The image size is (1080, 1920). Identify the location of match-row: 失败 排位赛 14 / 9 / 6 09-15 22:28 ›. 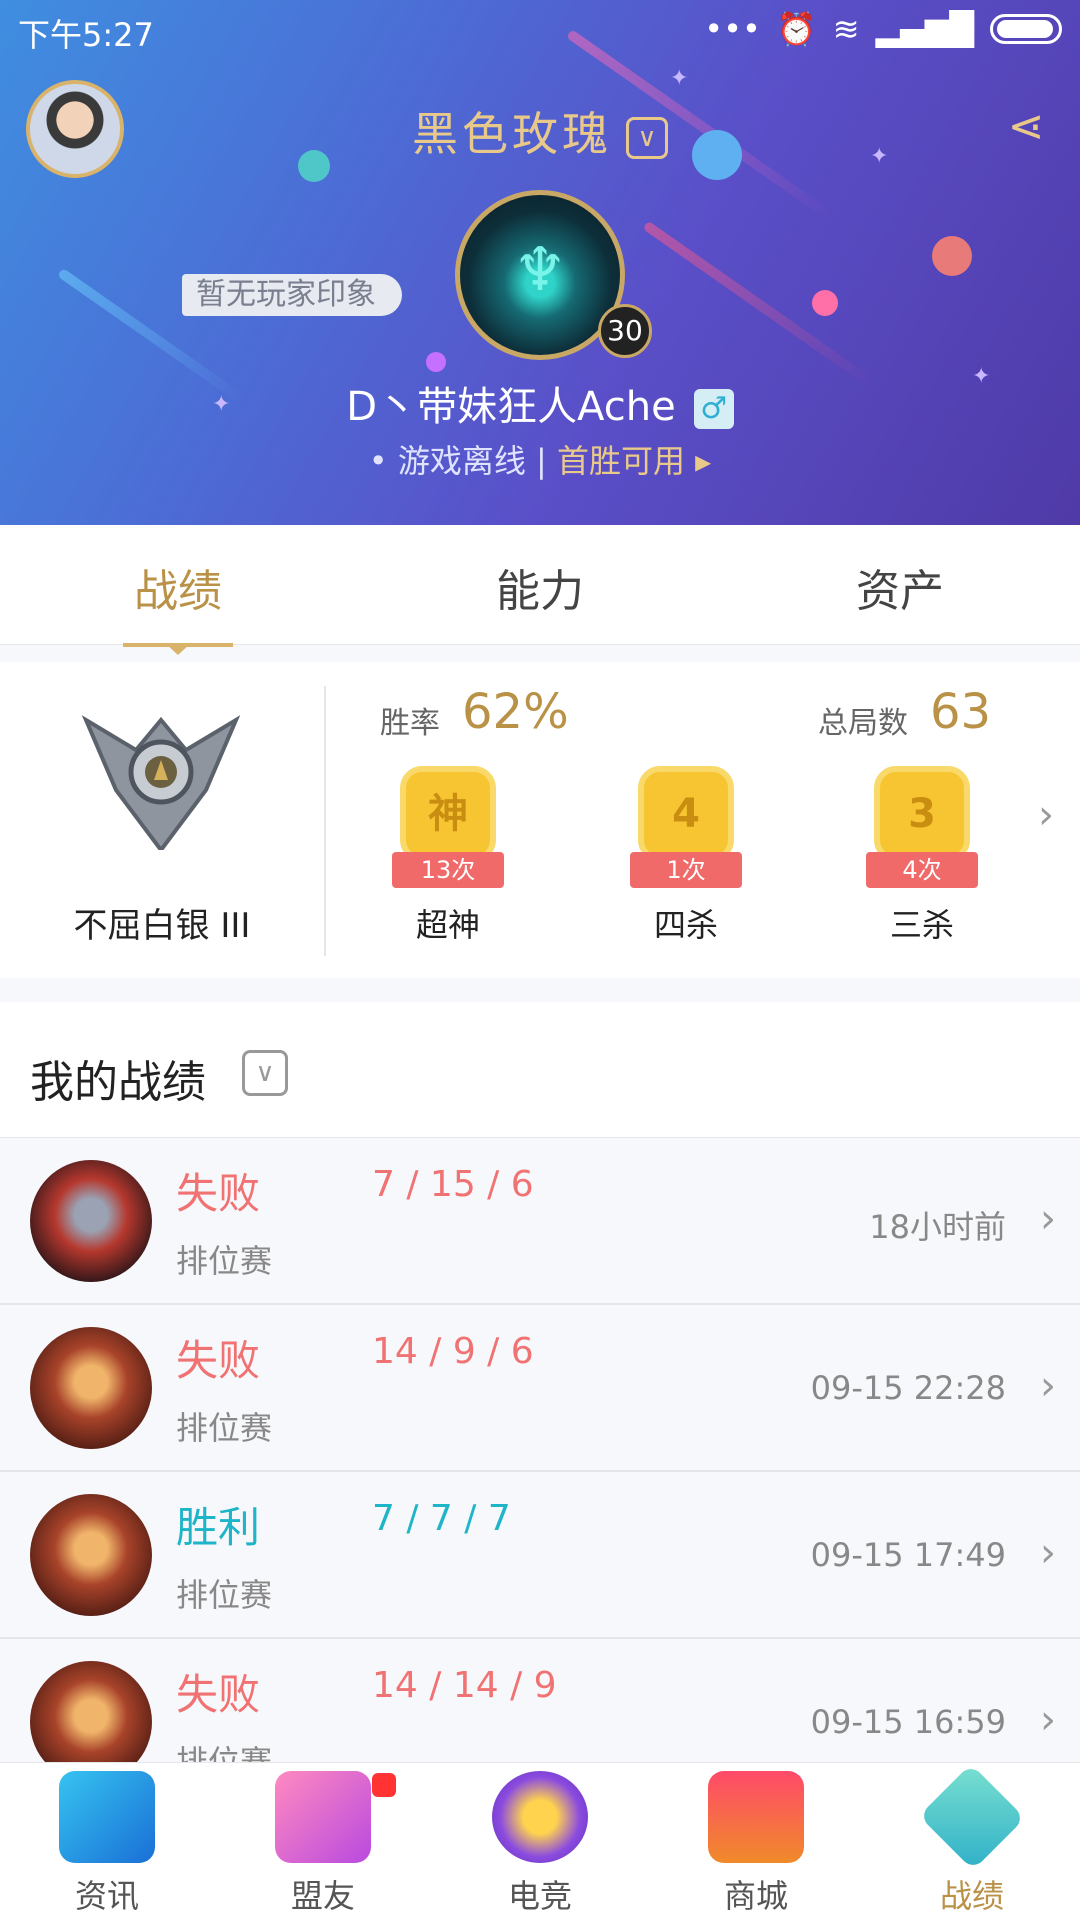
(540, 1388).